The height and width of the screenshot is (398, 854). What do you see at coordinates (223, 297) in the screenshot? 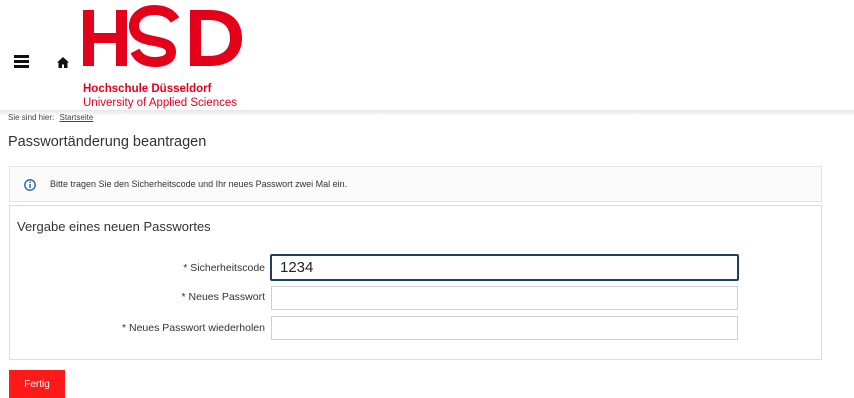
I see `new-password-label: * Neues Passwort` at bounding box center [223, 297].